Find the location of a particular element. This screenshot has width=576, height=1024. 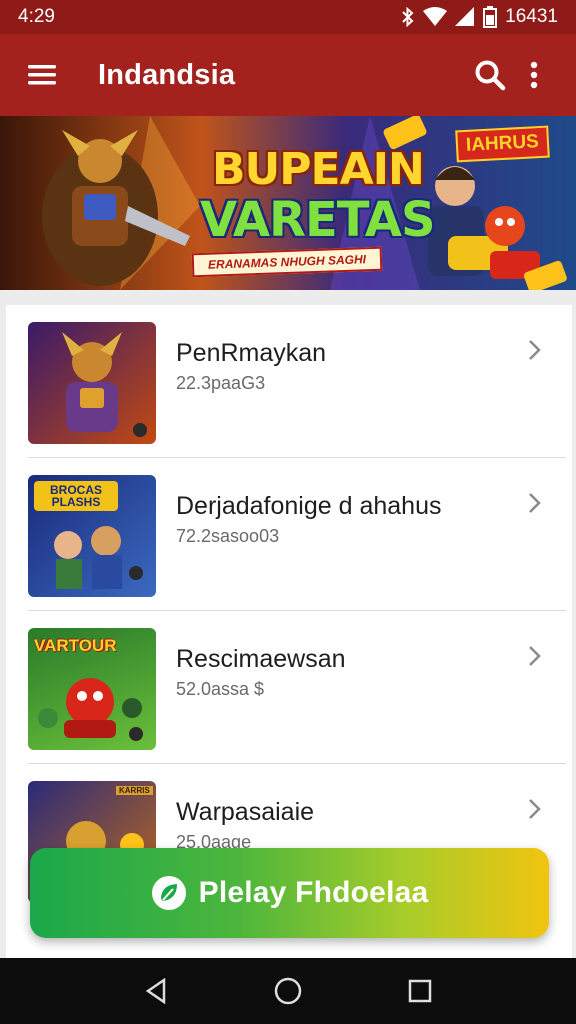

item-thumbnail: VARTOUR is located at coordinates (92, 689).